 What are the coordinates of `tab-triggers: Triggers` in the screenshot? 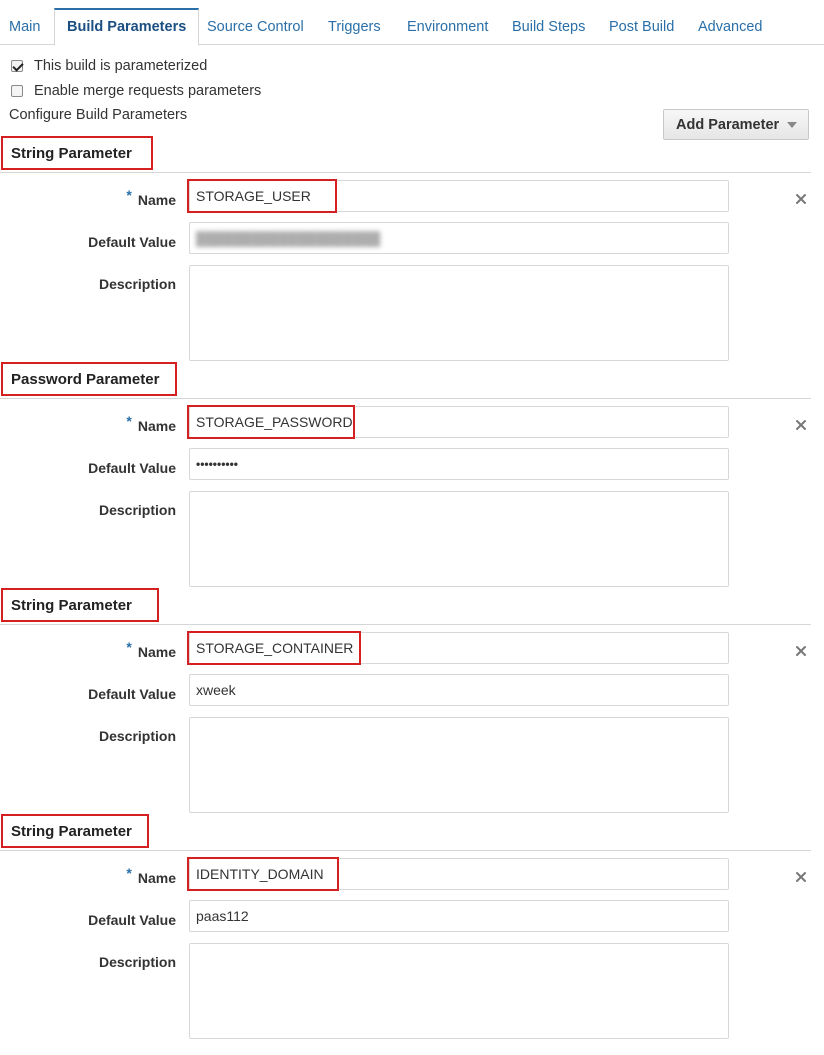 It's located at (354, 27).